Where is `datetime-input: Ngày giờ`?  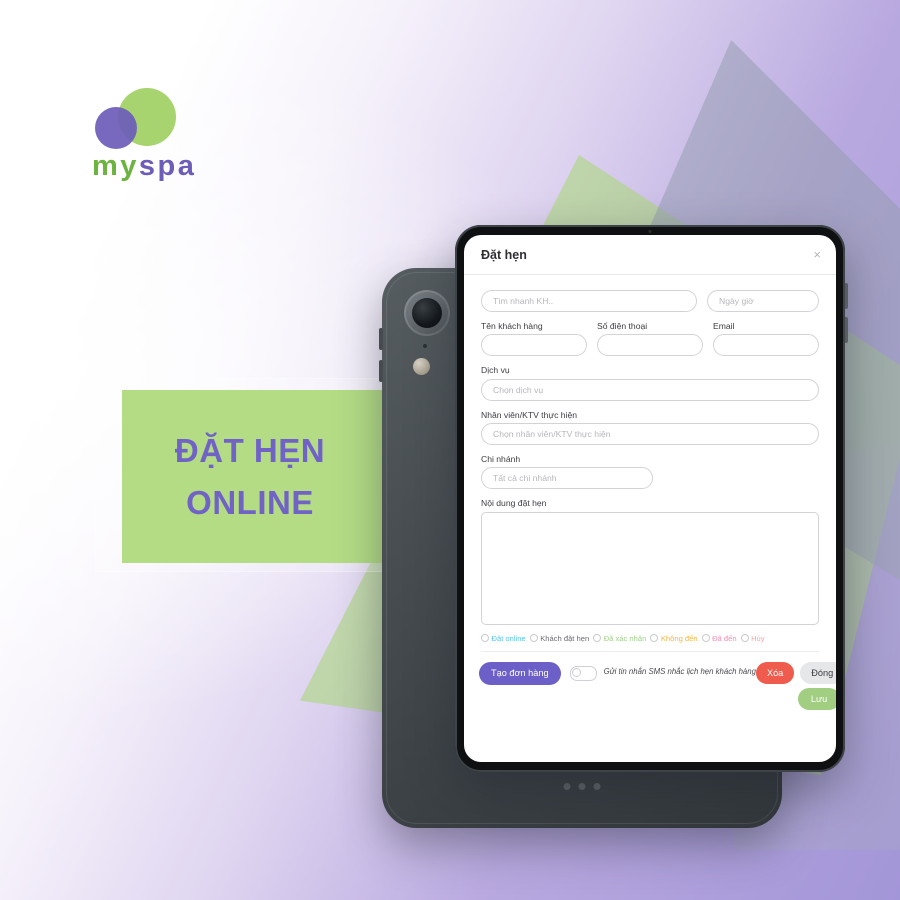
datetime-input: Ngày giờ is located at coordinates (763, 301).